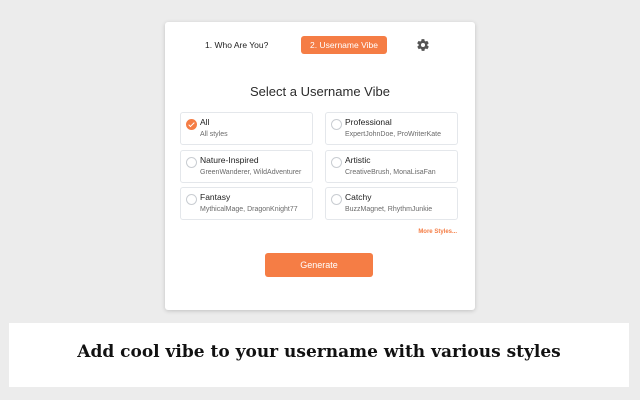 This screenshot has width=640, height=400. Describe the element at coordinates (358, 160) in the screenshot. I see `option-title: Artistic` at that location.